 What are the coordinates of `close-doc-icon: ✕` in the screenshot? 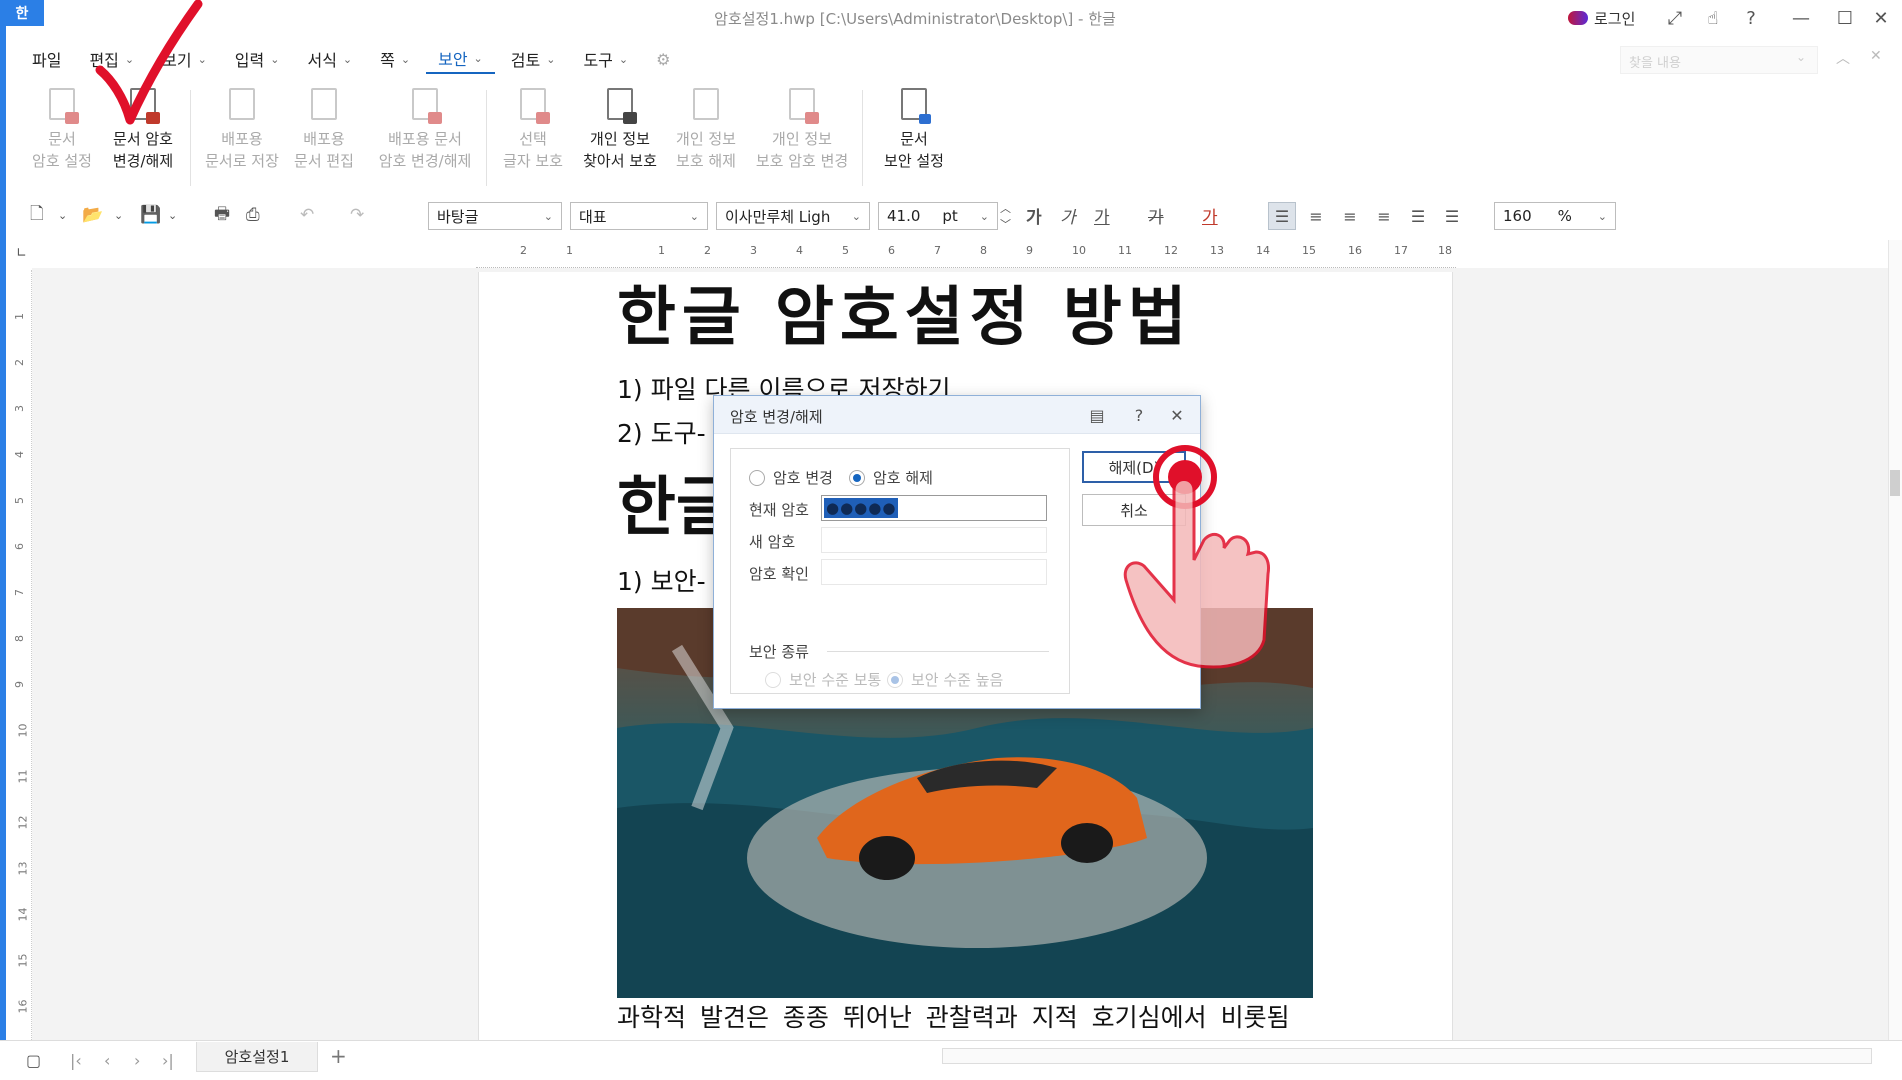 It's located at (1876, 56).